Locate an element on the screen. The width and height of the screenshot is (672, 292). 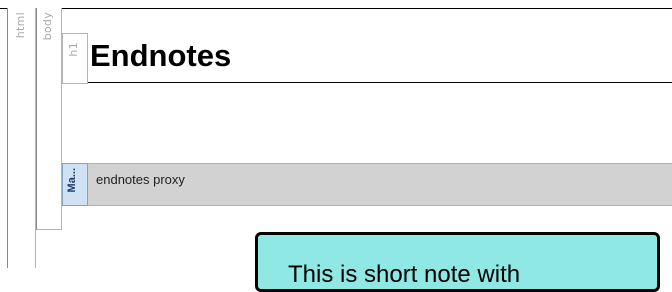
body-tag-label: body is located at coordinates (47, 26).